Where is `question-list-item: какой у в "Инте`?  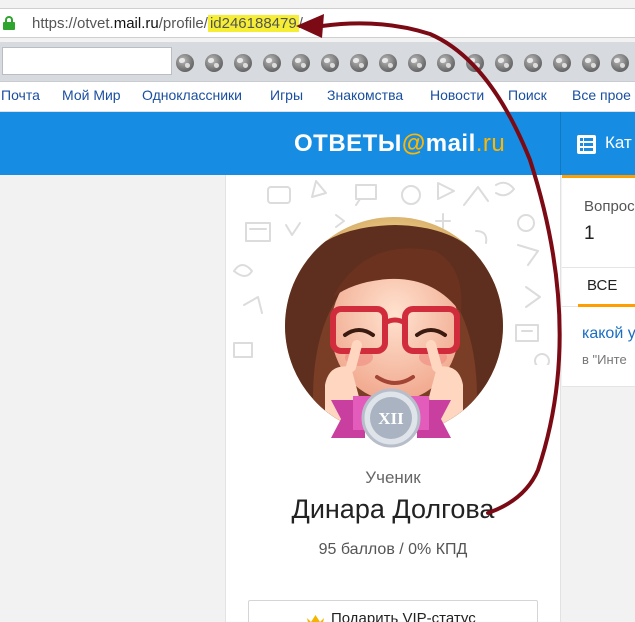 question-list-item: какой у в "Инте is located at coordinates (598, 347).